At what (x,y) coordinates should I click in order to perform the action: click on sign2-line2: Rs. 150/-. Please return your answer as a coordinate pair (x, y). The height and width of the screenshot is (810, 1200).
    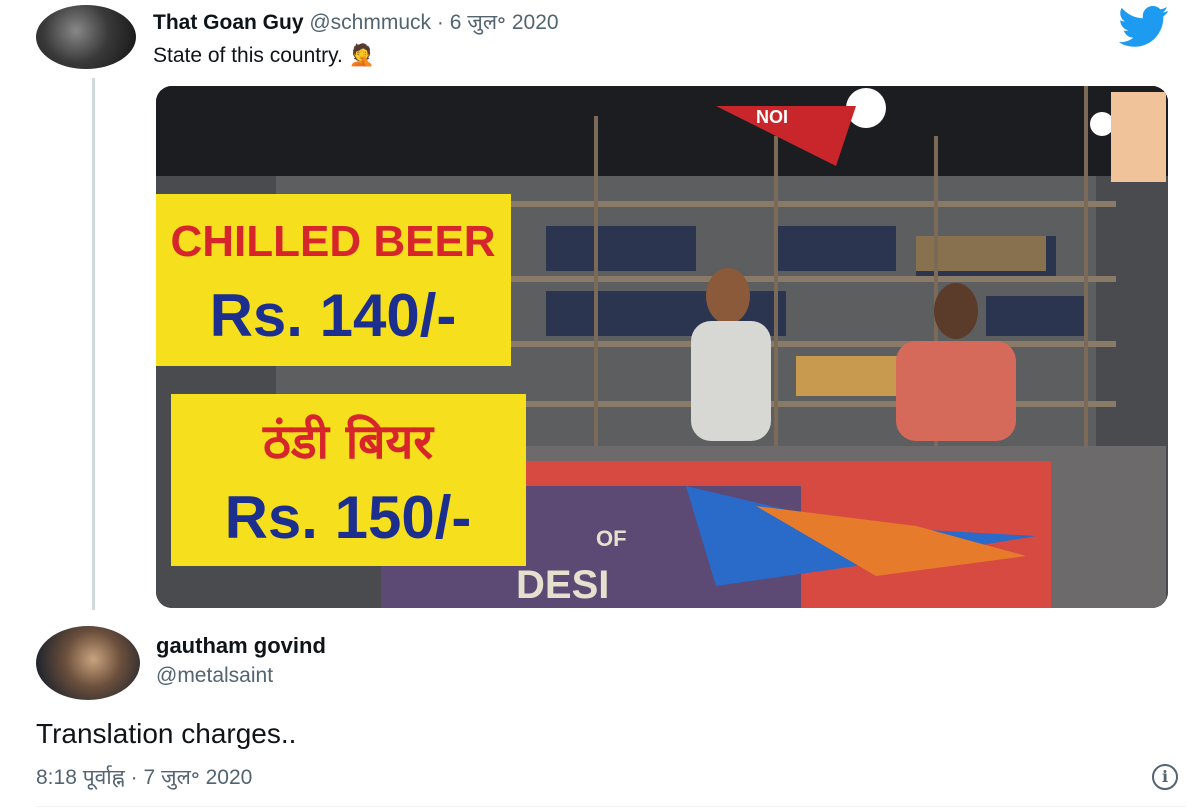
    Looking at the image, I should click on (348, 517).